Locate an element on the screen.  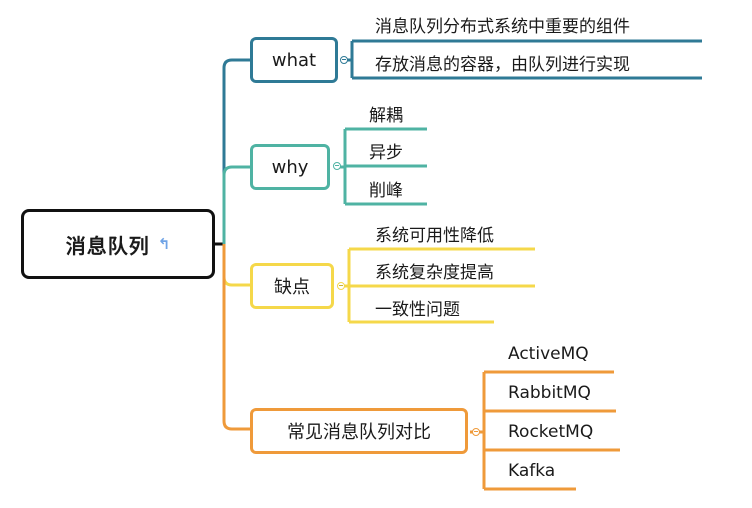
leaf-what-1: 消息队列分布式系统中重要的组件 is located at coordinates (502, 24).